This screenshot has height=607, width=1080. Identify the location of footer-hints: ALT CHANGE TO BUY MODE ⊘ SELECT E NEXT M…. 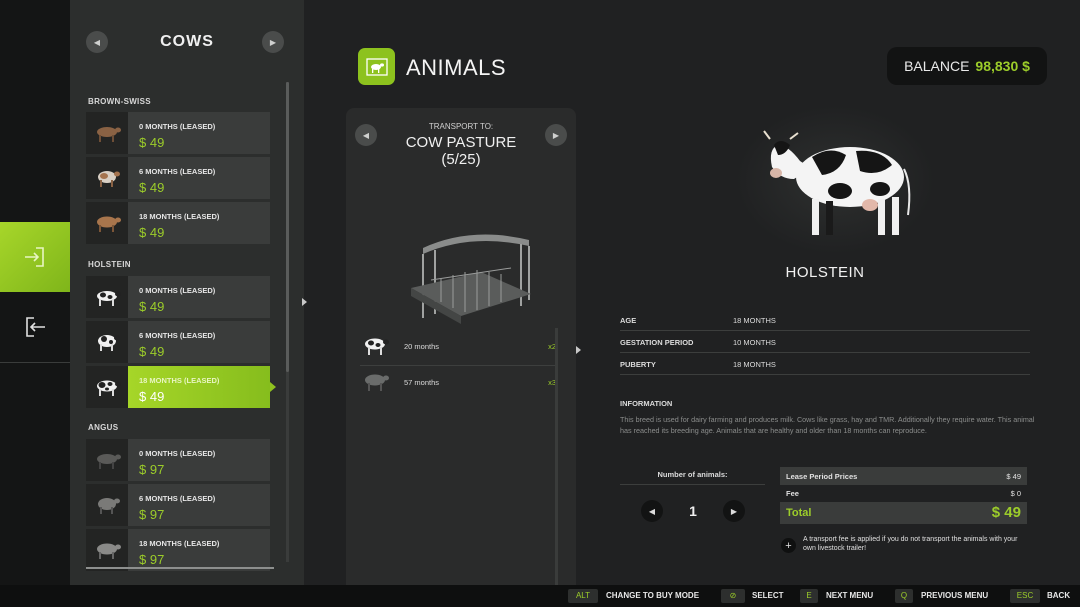
(540, 596).